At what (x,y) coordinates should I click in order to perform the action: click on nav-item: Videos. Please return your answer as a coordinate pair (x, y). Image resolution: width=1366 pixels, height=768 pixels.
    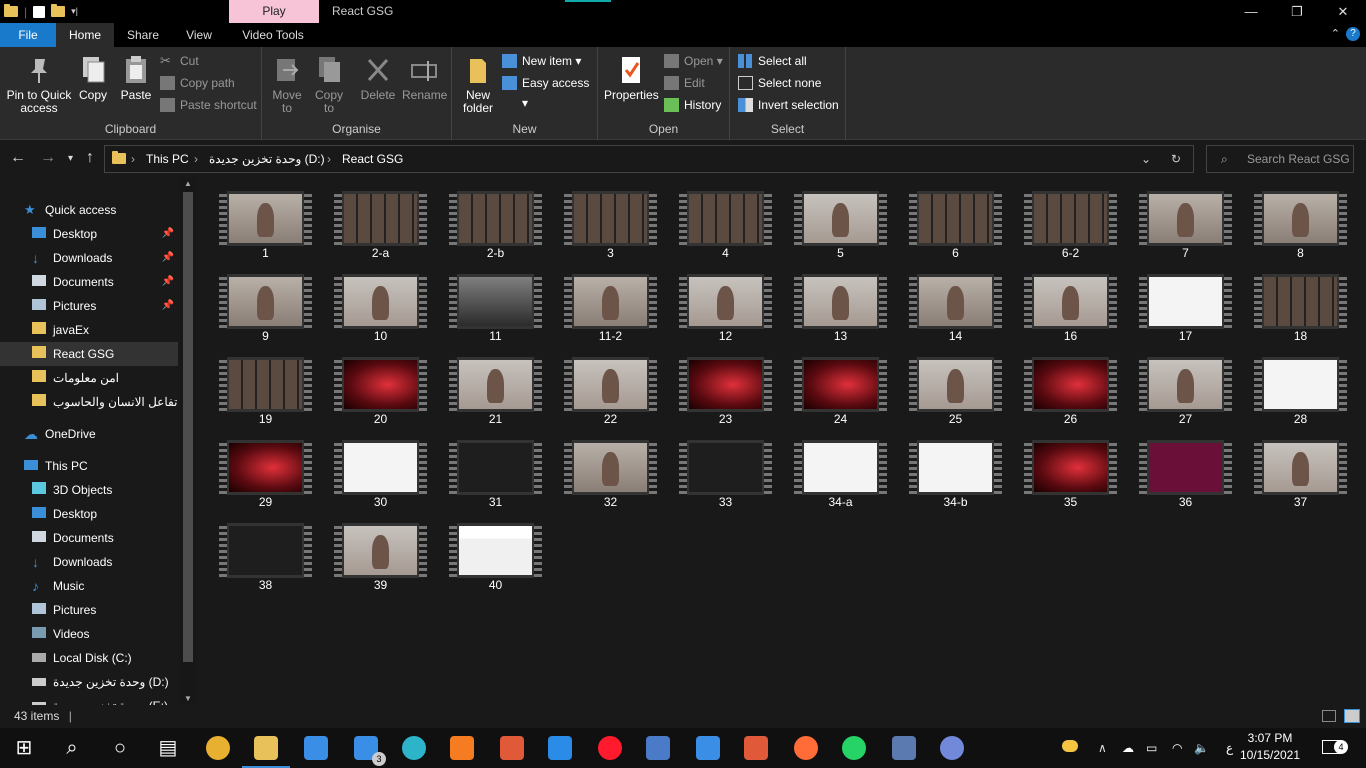
    Looking at the image, I should click on (89, 634).